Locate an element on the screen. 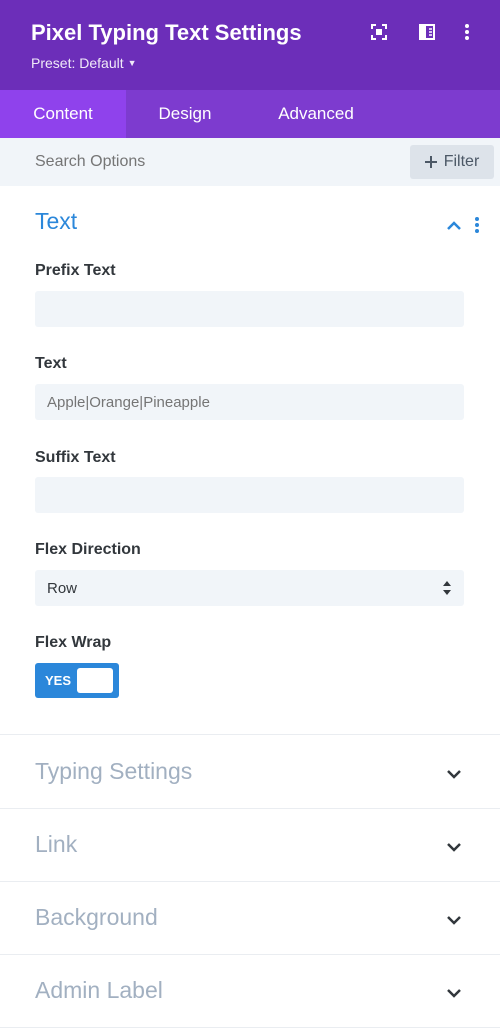 This screenshot has width=500, height=1029. section-admin-label: Admin Label is located at coordinates (250, 991).